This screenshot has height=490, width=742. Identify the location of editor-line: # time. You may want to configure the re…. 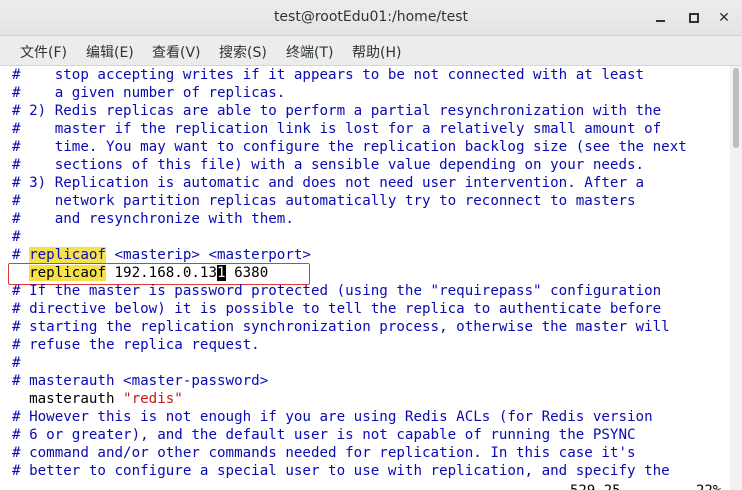
(349, 147).